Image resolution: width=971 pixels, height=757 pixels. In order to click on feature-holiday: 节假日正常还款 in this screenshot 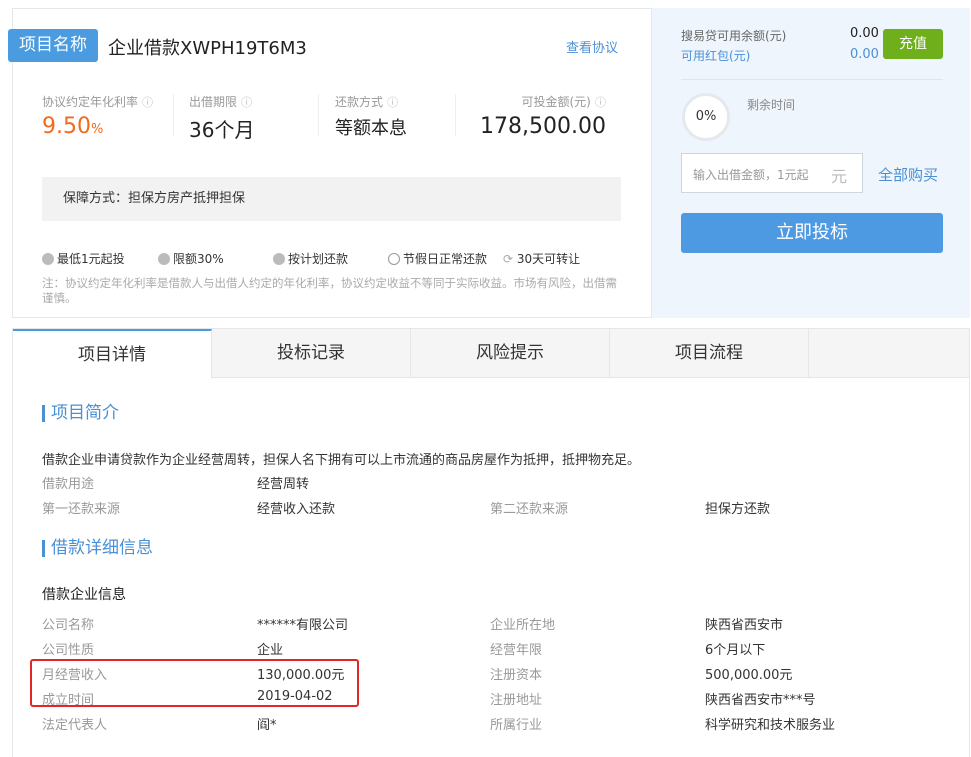, I will do `click(437, 258)`.